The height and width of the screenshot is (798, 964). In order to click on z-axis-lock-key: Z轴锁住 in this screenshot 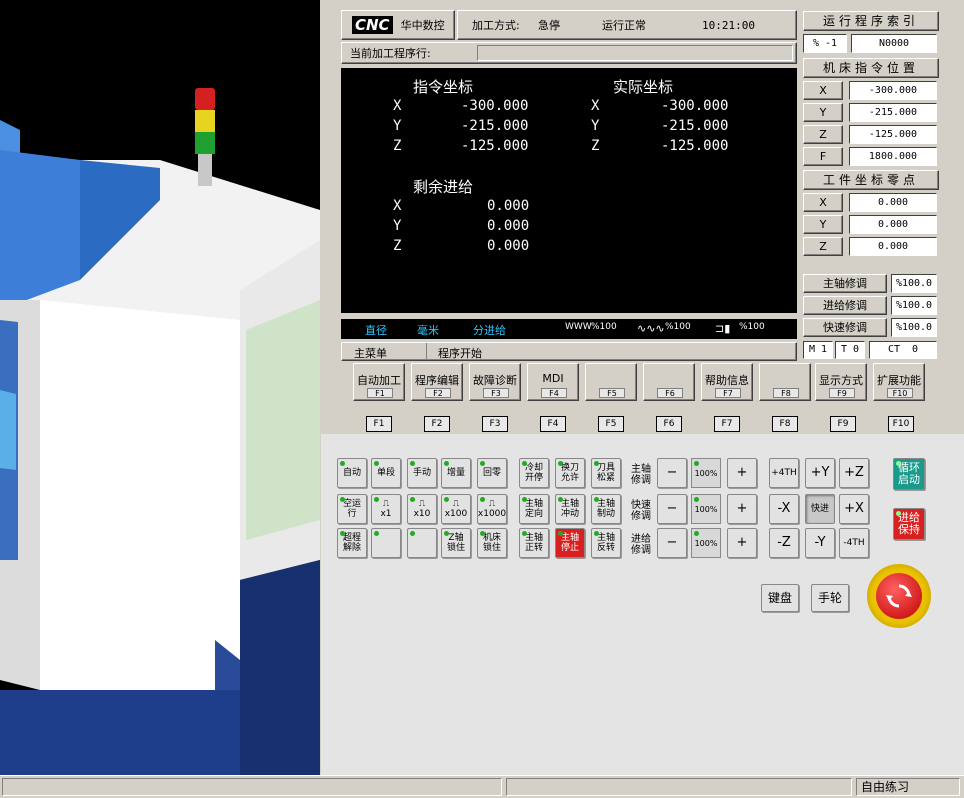, I will do `click(456, 543)`.